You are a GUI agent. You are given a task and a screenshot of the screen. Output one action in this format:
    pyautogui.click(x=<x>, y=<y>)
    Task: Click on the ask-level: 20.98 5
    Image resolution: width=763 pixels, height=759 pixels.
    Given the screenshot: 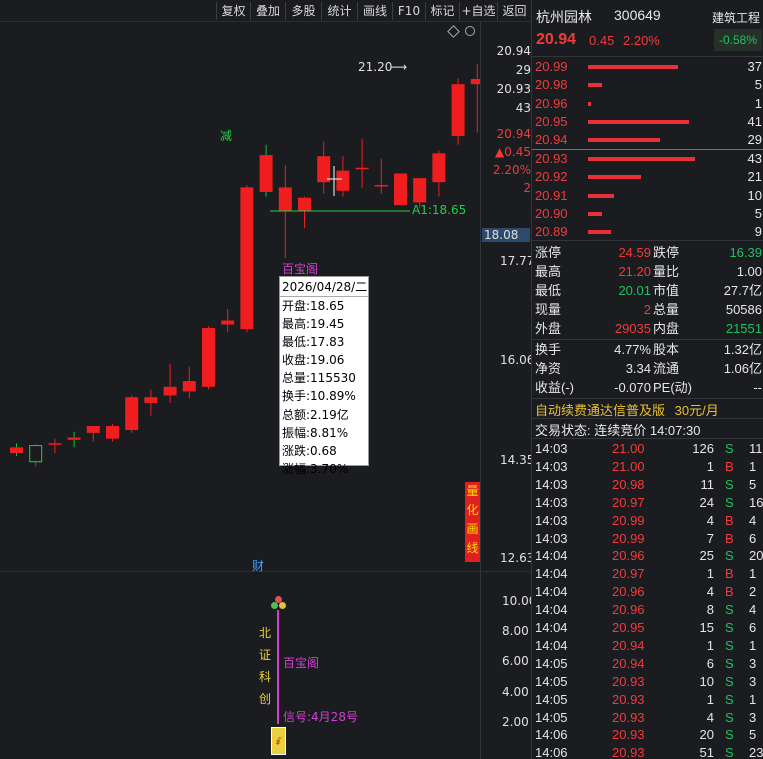 What is the action you would take?
    pyautogui.click(x=647, y=85)
    